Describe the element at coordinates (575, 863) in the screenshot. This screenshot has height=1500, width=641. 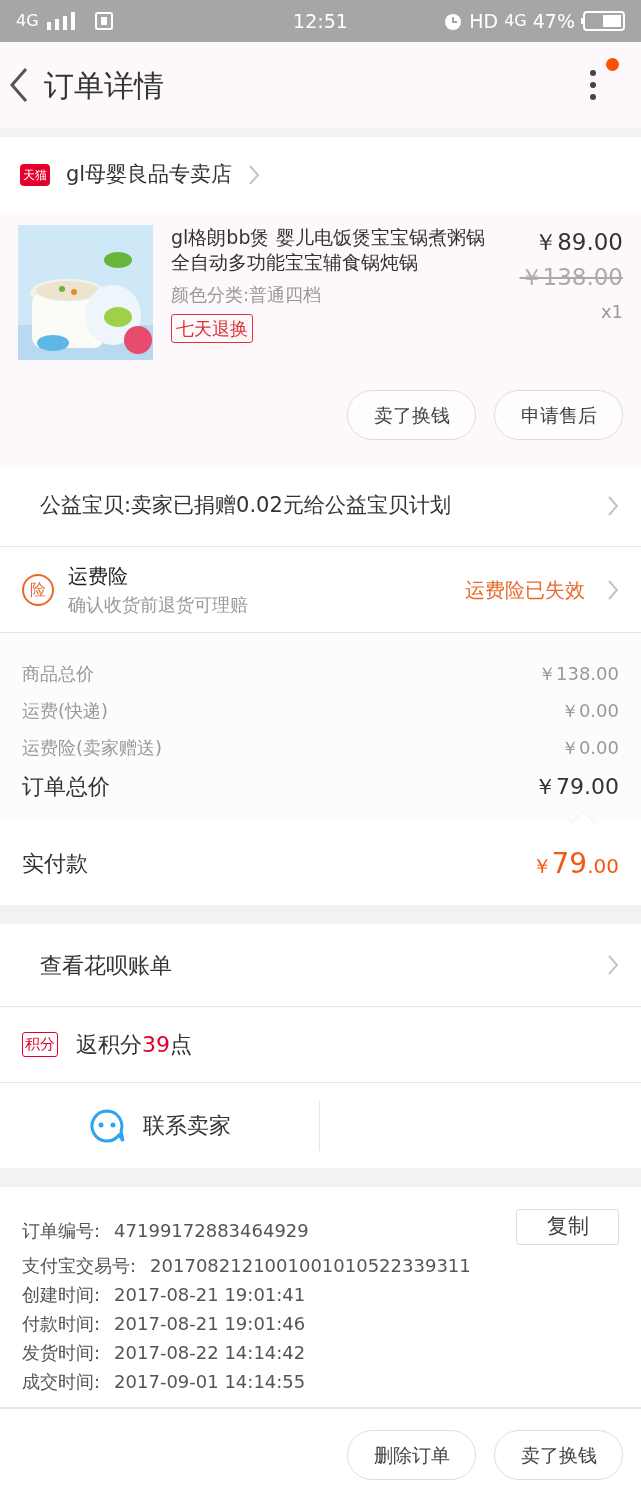
I see `paid-amount: ￥79.00` at that location.